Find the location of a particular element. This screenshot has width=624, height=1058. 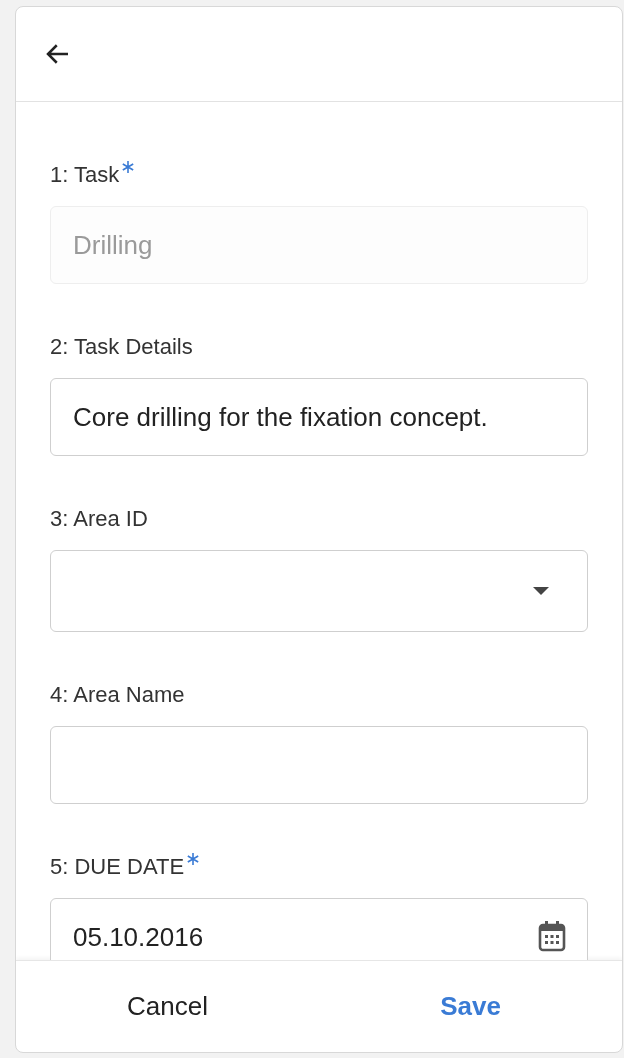

date-field: 05.10.2016 is located at coordinates (319, 929).